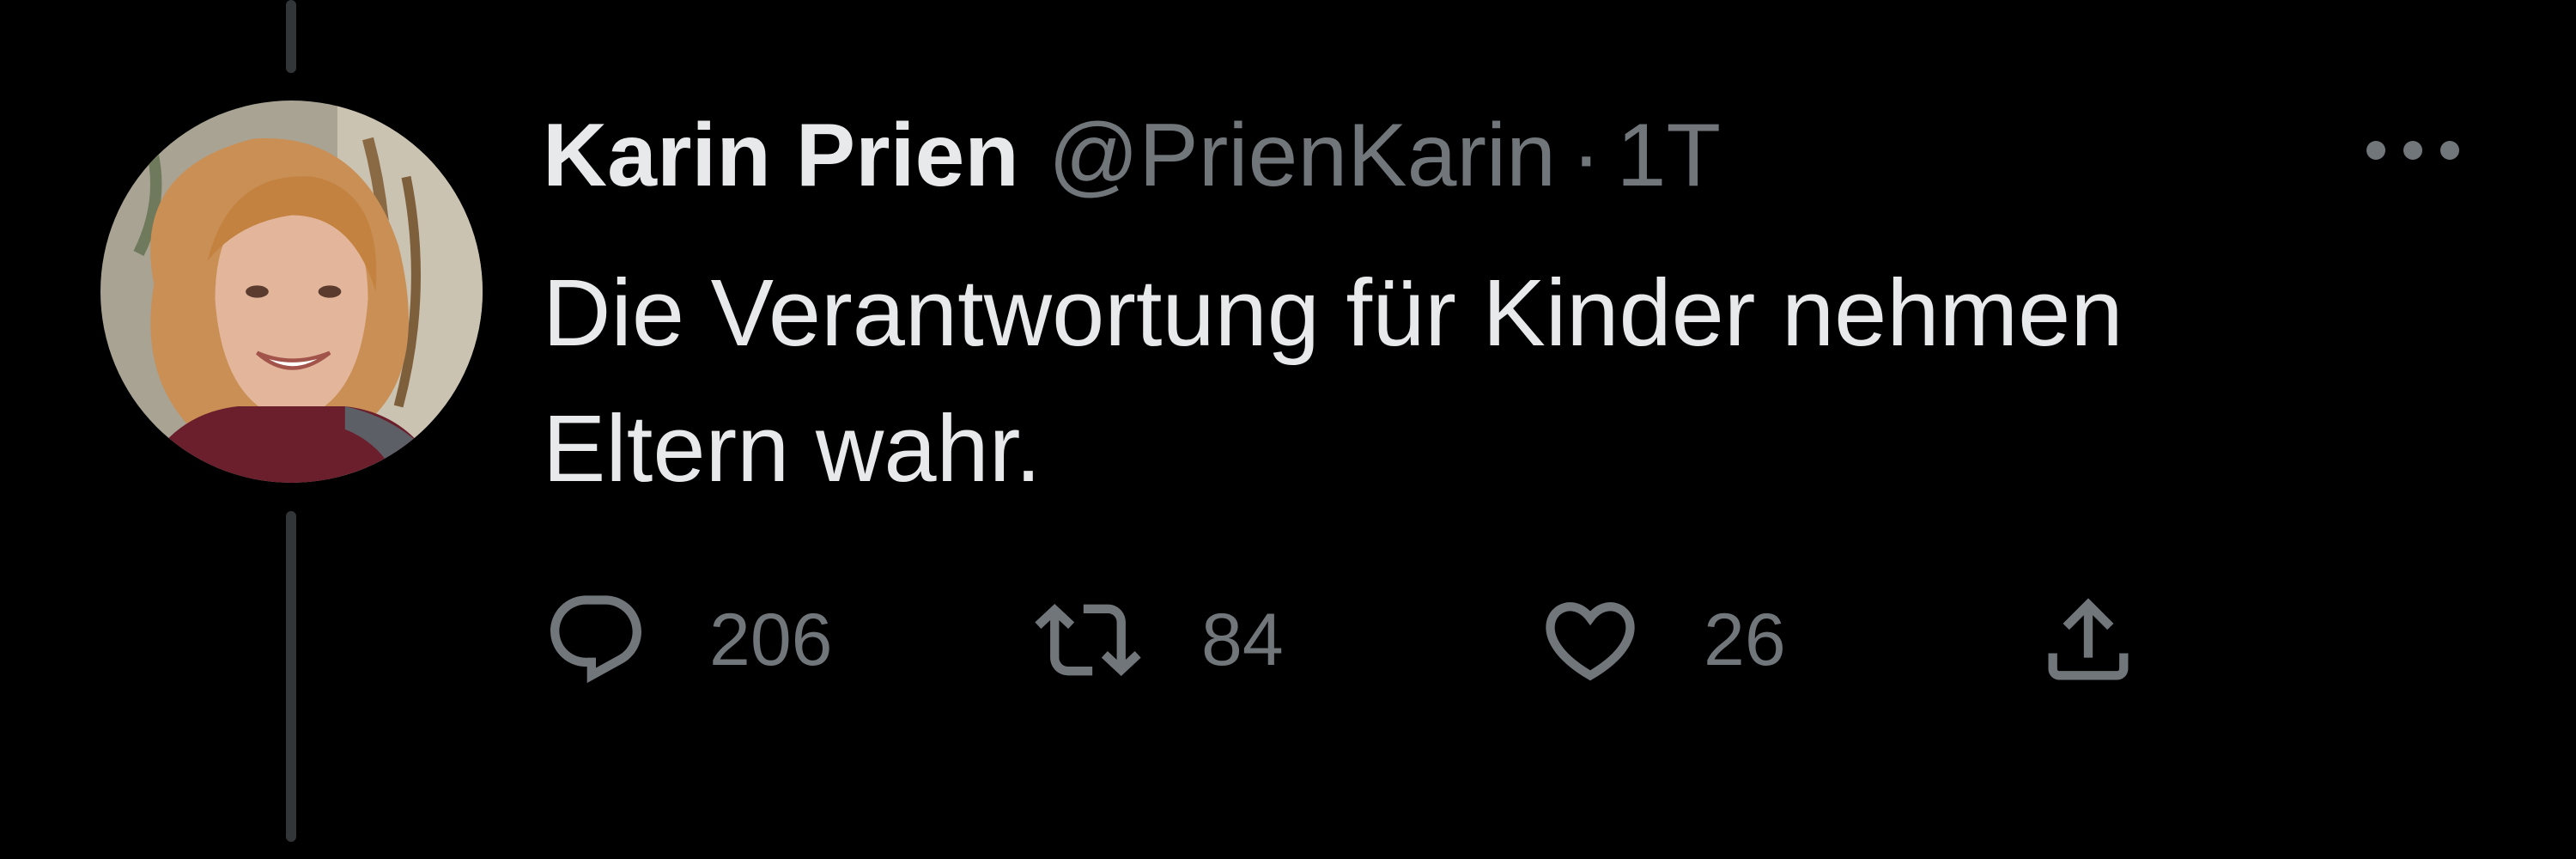 The width and height of the screenshot is (2576, 859). What do you see at coordinates (1302, 156) in the screenshot?
I see `author-handle: @PrienKarin` at bounding box center [1302, 156].